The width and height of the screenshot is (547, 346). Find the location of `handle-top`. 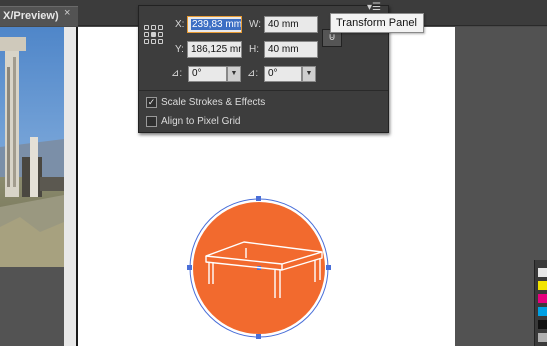

handle-top is located at coordinates (258, 198).